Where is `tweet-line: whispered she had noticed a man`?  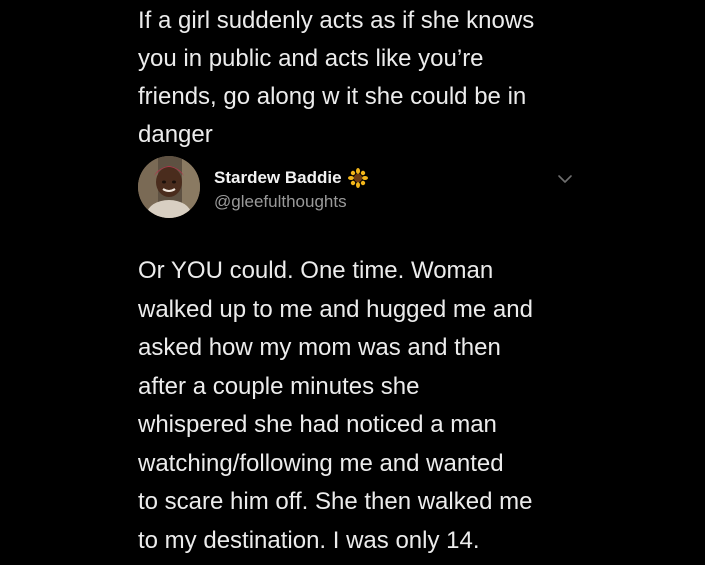
tweet-line: whispered she had noticed a man is located at coordinates (317, 424).